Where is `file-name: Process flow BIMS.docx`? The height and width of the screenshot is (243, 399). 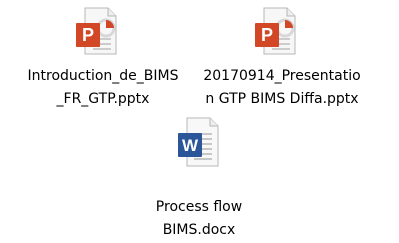 file-name: Process flow BIMS.docx is located at coordinates (199, 219).